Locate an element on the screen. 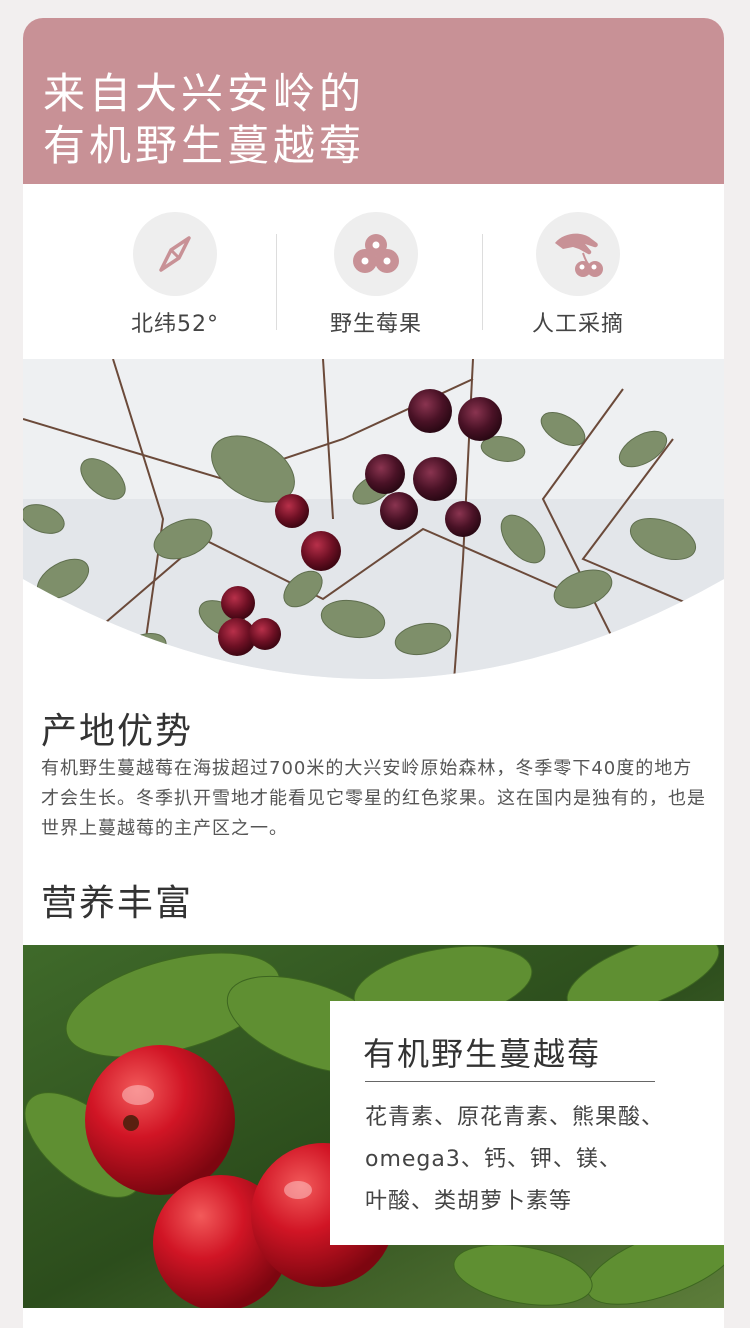  origin-title: 产地优势 is located at coordinates (117, 731).